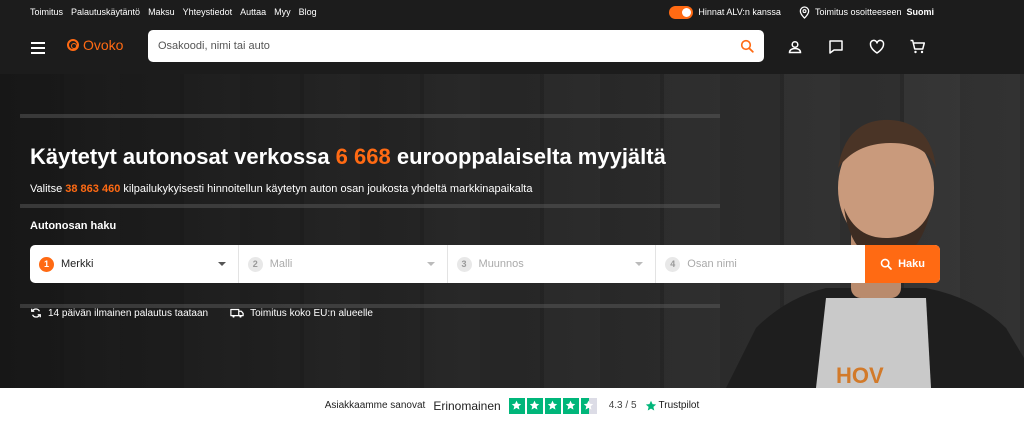 The image size is (1024, 423). I want to click on main-nav: Ovoko, so click(512, 49).